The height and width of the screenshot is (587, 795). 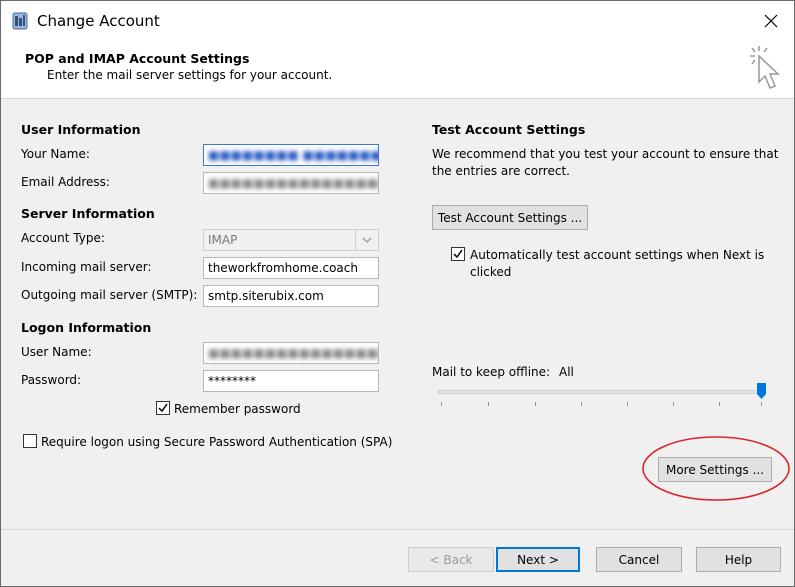 I want to click on user-name-value: ■■■■■■■■■■■■■■■■■■■■■■, so click(x=293, y=353).